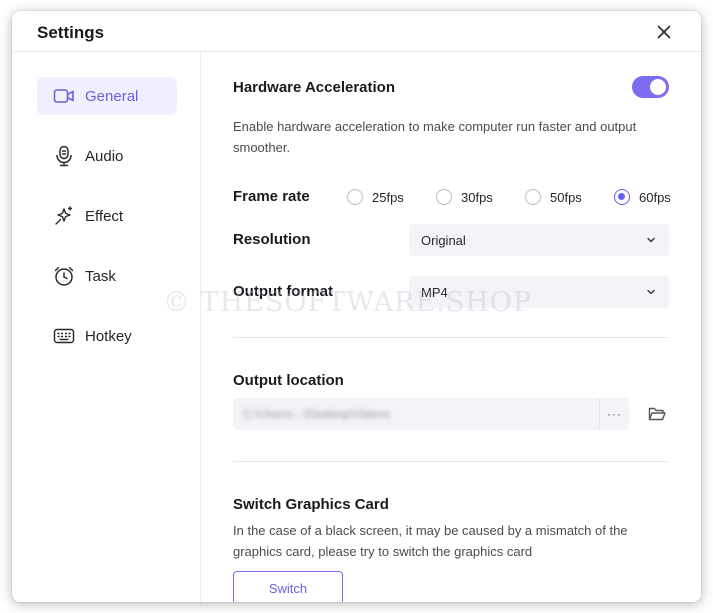  Describe the element at coordinates (100, 276) in the screenshot. I see `sidebar-item-label: Task` at that location.